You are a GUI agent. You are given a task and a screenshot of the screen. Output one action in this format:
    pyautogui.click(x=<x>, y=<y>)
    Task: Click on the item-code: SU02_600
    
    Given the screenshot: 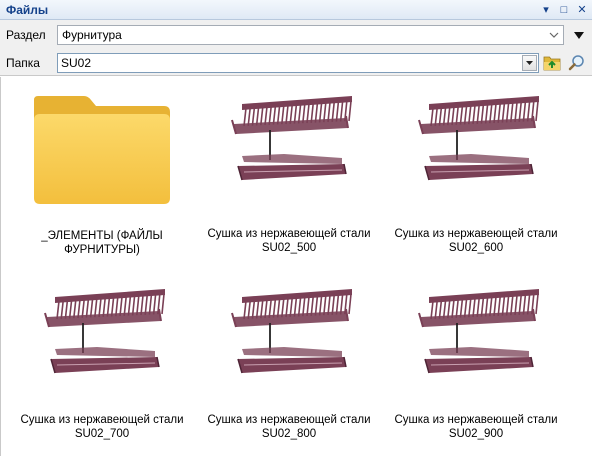 What is the action you would take?
    pyautogui.click(x=476, y=248)
    